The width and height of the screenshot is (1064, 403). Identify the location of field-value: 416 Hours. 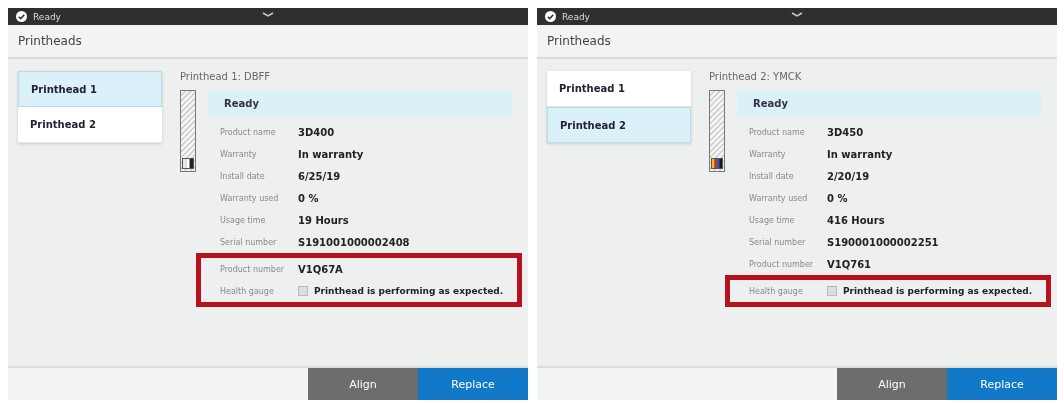
(856, 220).